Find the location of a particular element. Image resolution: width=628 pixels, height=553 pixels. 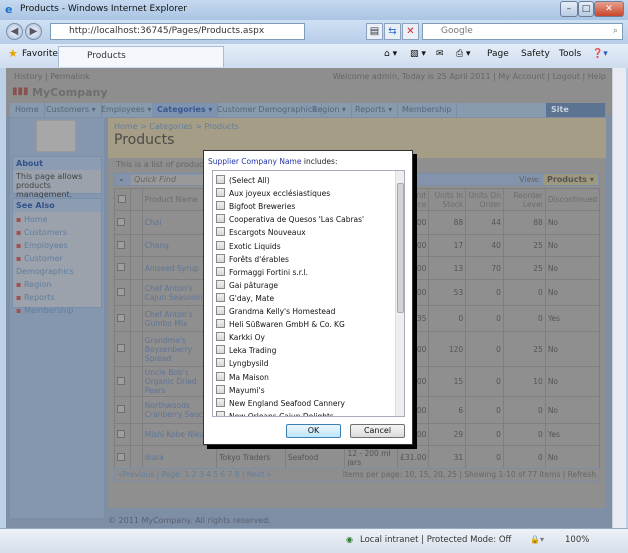

sidebar-link: ▪ Customer Demographics is located at coordinates (57, 265).